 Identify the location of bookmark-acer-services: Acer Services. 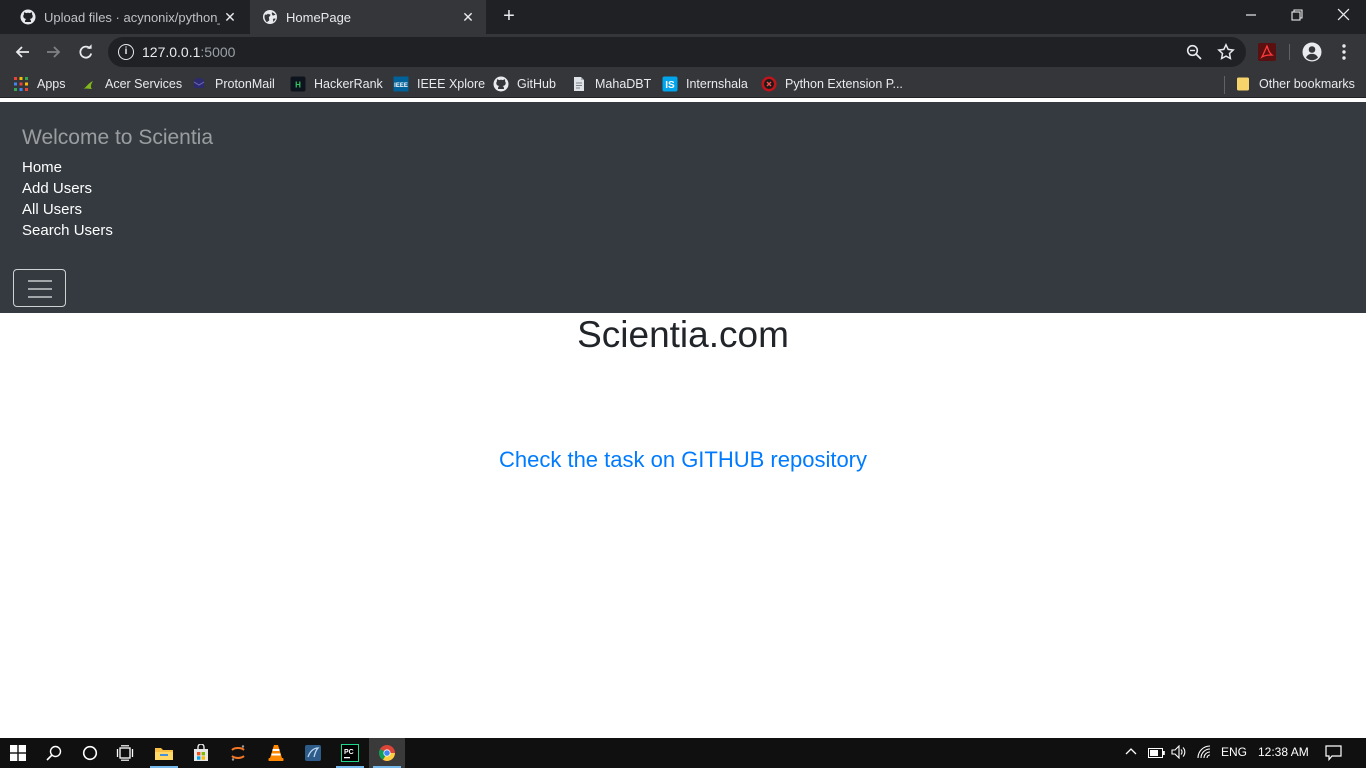
(131, 84).